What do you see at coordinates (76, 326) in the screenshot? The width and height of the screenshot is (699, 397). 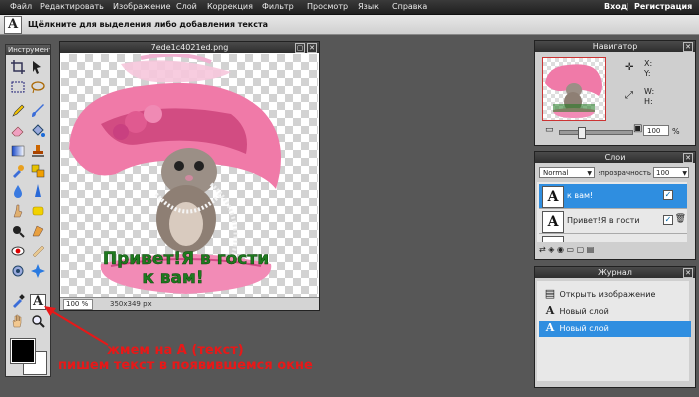 I see `annotation-arrow` at bounding box center [76, 326].